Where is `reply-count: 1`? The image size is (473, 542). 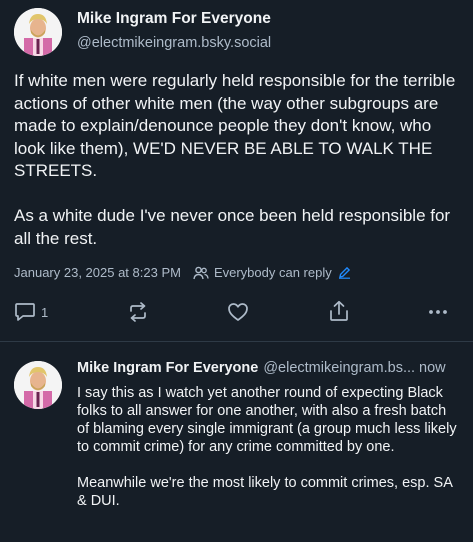 reply-count: 1 is located at coordinates (45, 312).